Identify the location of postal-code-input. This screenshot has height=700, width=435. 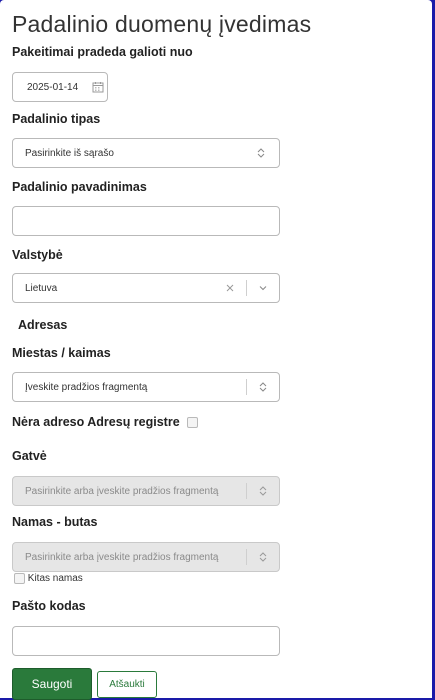
(146, 641).